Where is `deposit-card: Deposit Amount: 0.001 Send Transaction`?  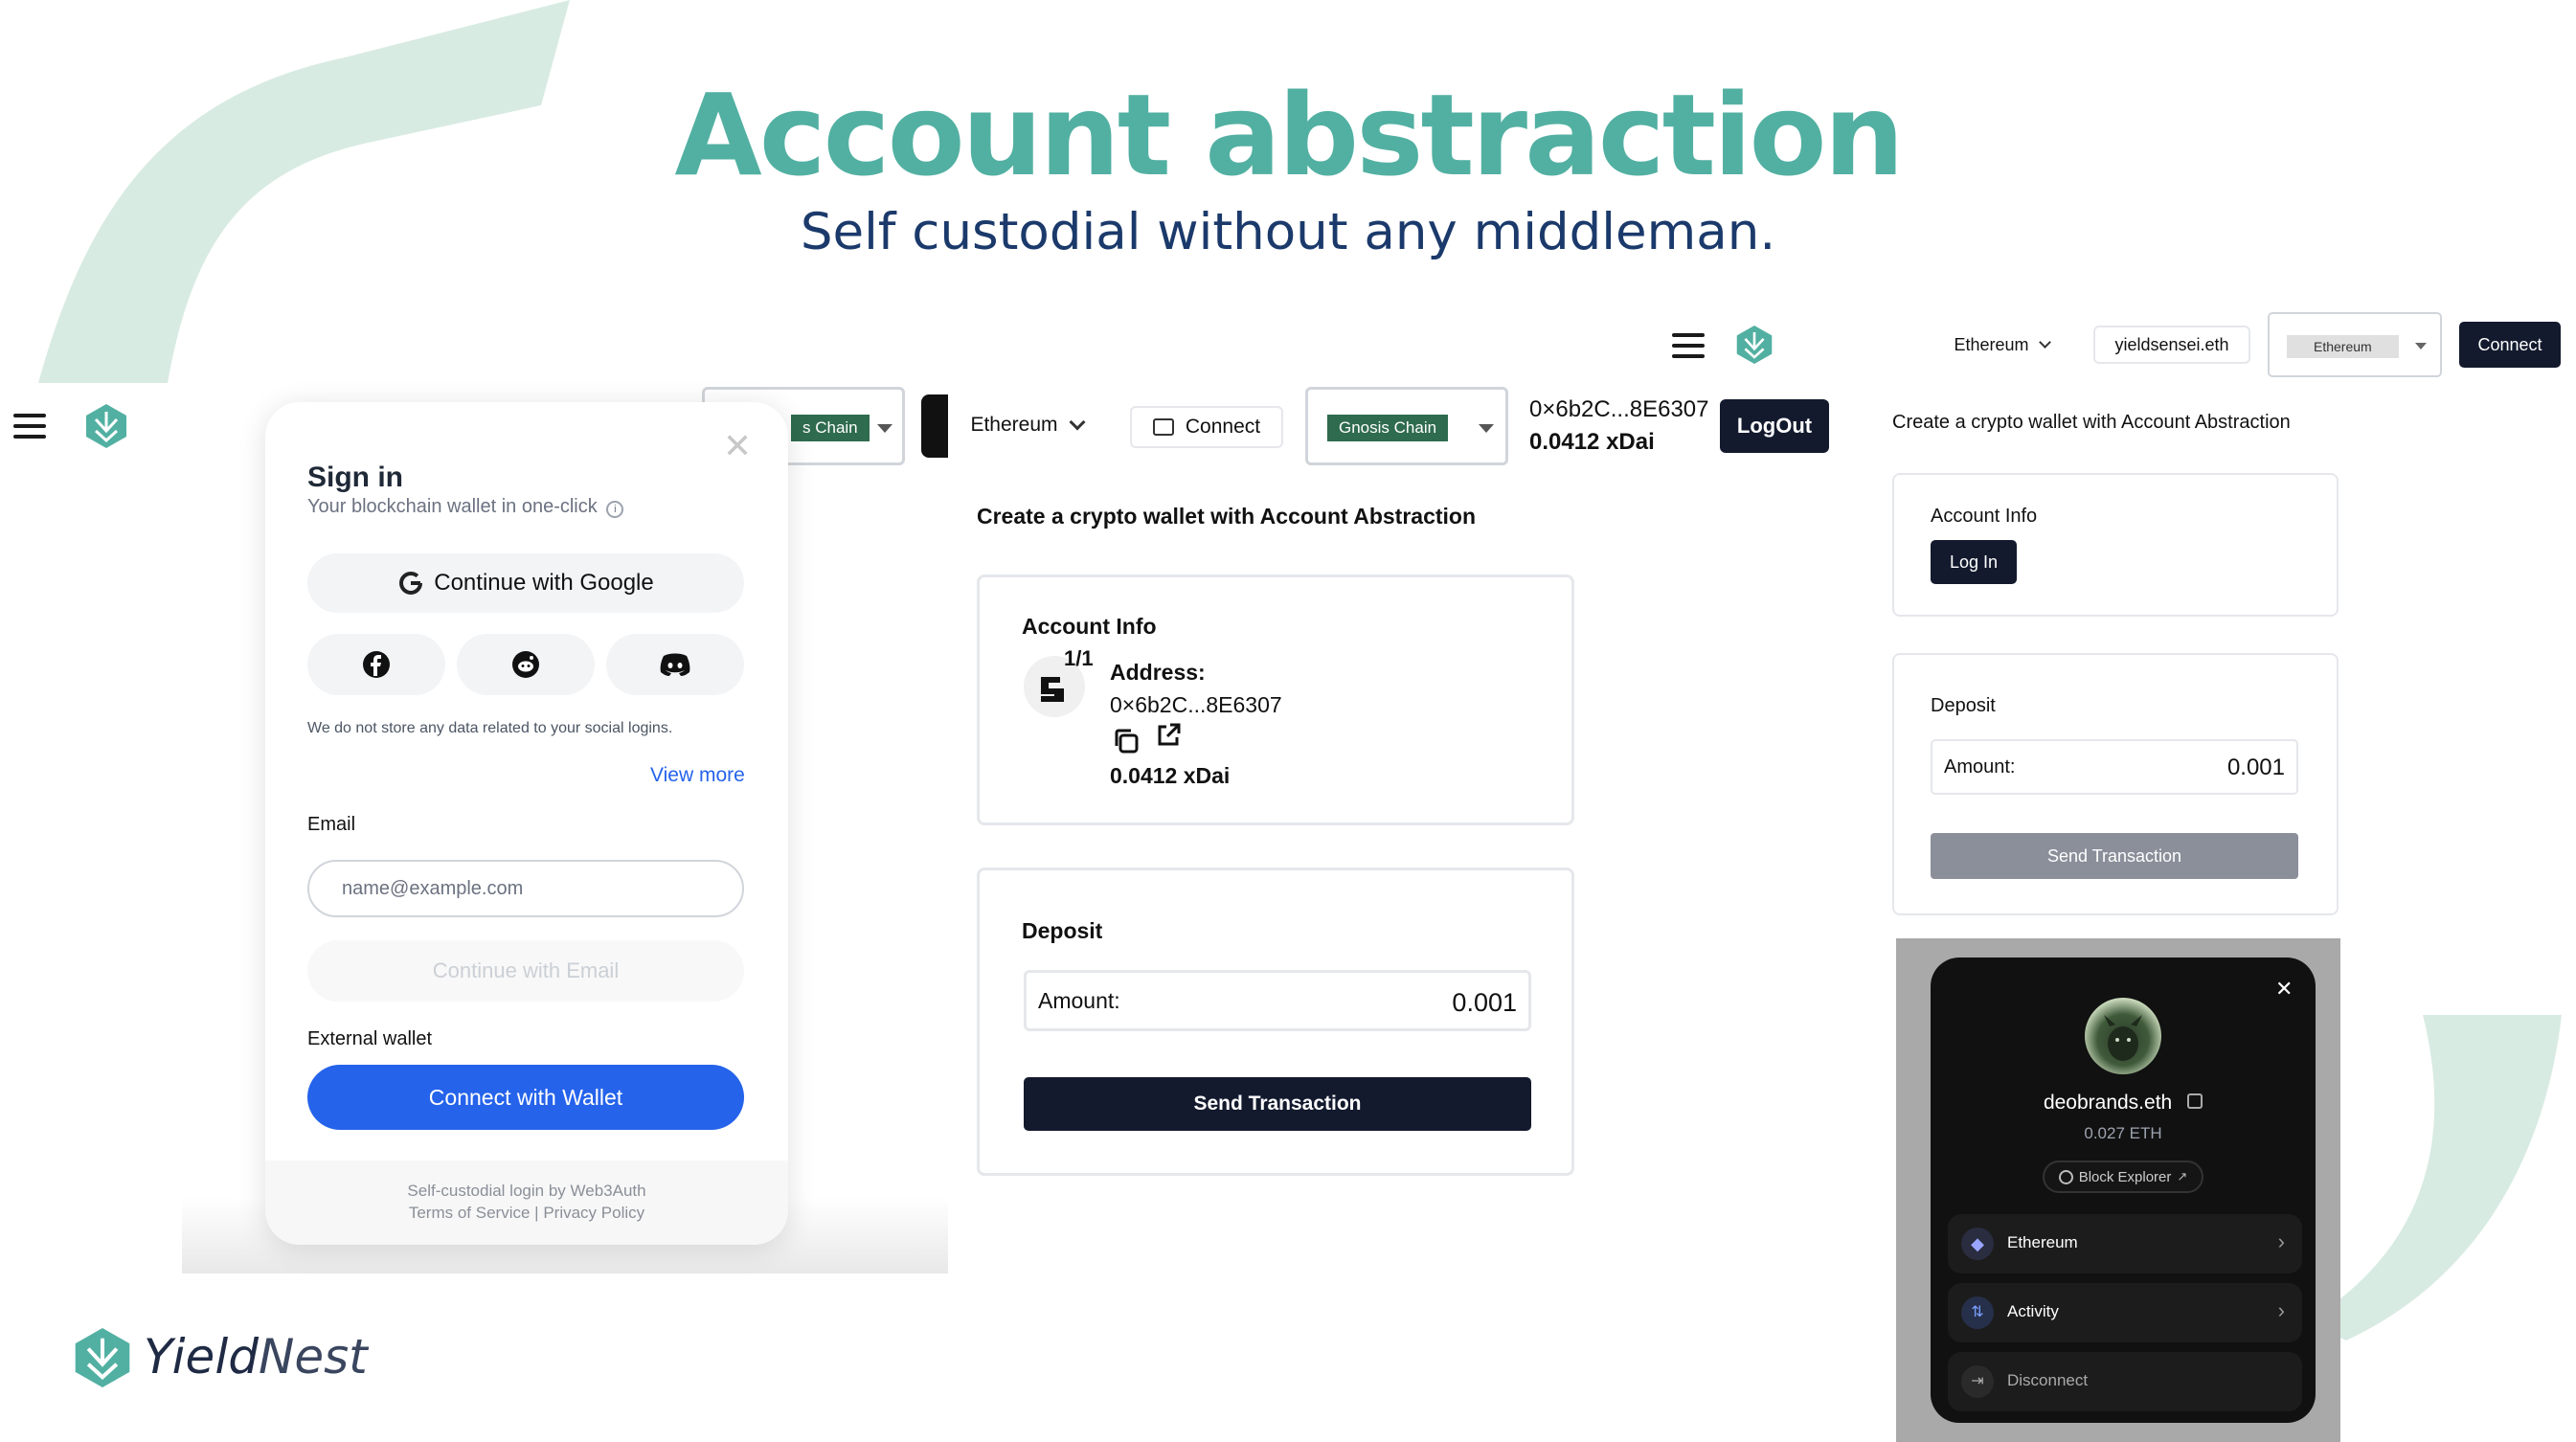 deposit-card: Deposit Amount: 0.001 Send Transaction is located at coordinates (1275, 1022).